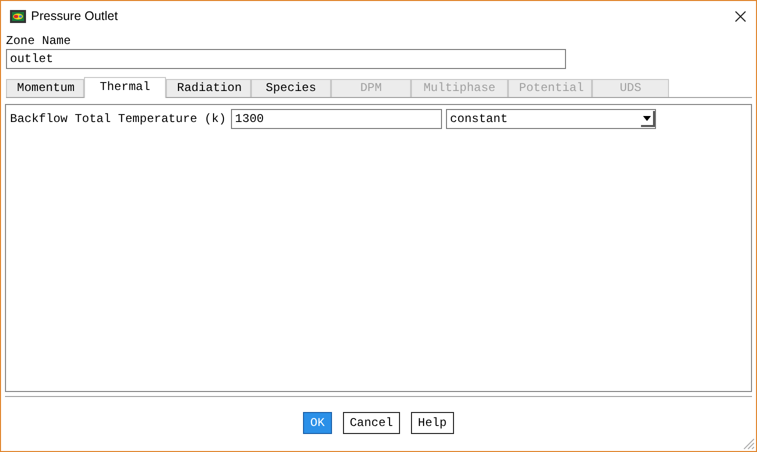 This screenshot has height=452, width=757. What do you see at coordinates (371, 423) in the screenshot?
I see `dialog-button: Cancel` at bounding box center [371, 423].